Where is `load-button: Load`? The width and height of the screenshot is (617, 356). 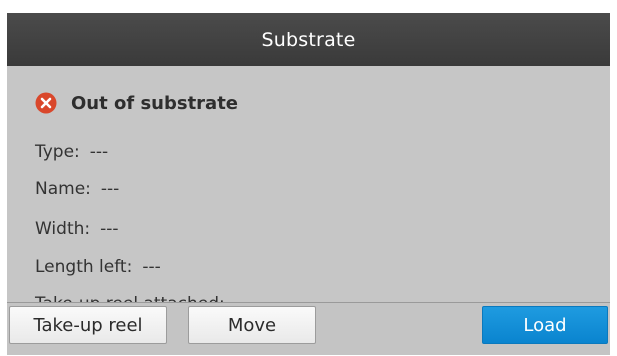 load-button: Load is located at coordinates (545, 325).